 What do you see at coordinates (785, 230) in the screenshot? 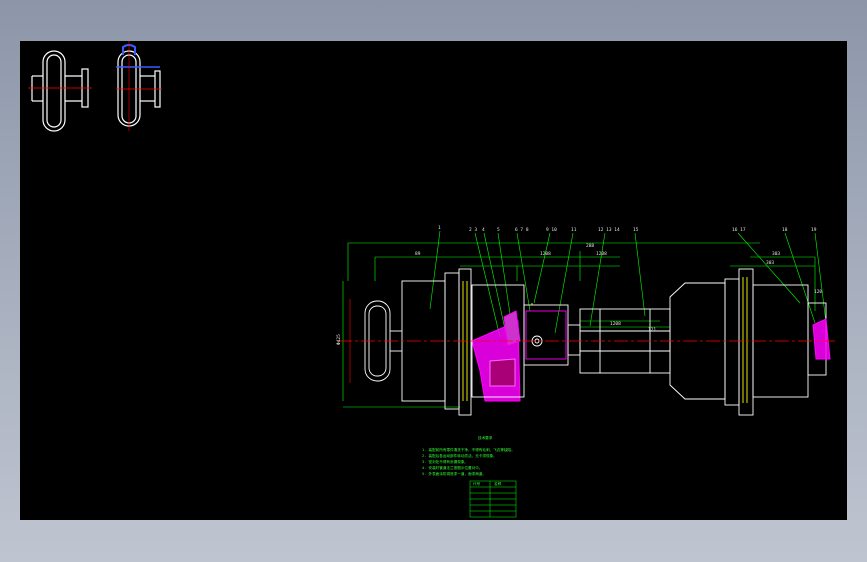
I see `svg-text: 18` at bounding box center [785, 230].